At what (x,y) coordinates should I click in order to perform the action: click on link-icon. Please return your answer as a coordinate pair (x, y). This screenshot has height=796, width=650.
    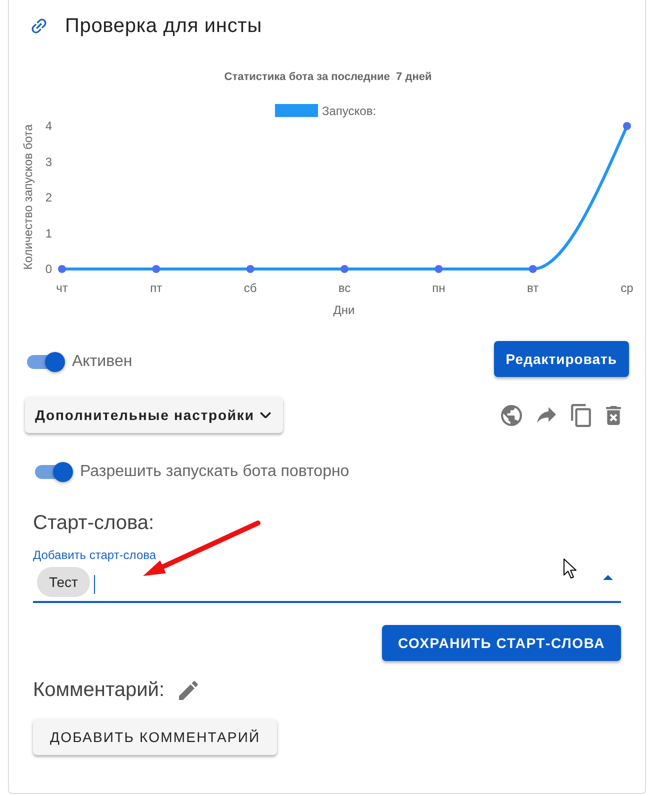
    Looking at the image, I should click on (39, 26).